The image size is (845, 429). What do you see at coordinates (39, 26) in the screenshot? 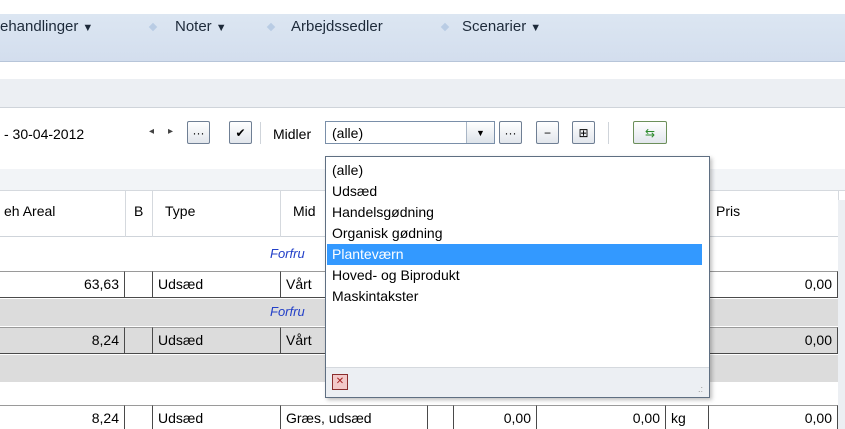
I see `menu-behandlinger-label: ehandlinger` at bounding box center [39, 26].